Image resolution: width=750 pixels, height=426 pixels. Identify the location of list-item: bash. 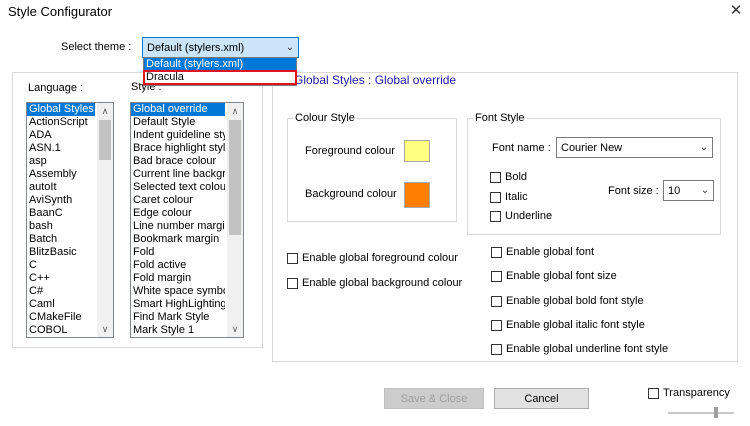
(61, 226).